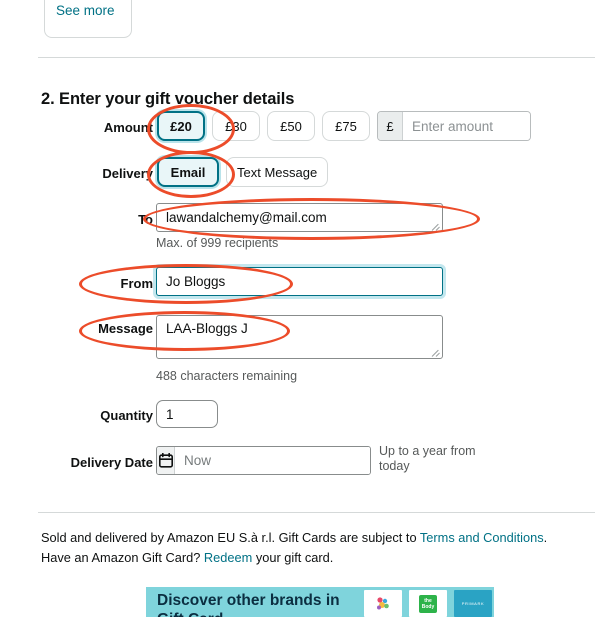 This screenshot has height=617, width=602. I want to click on amount-option-75: £75, so click(346, 126).